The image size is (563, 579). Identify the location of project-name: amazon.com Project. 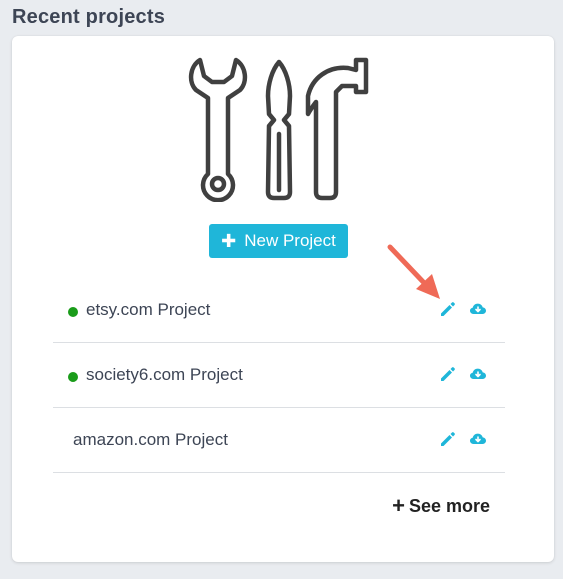
(150, 440).